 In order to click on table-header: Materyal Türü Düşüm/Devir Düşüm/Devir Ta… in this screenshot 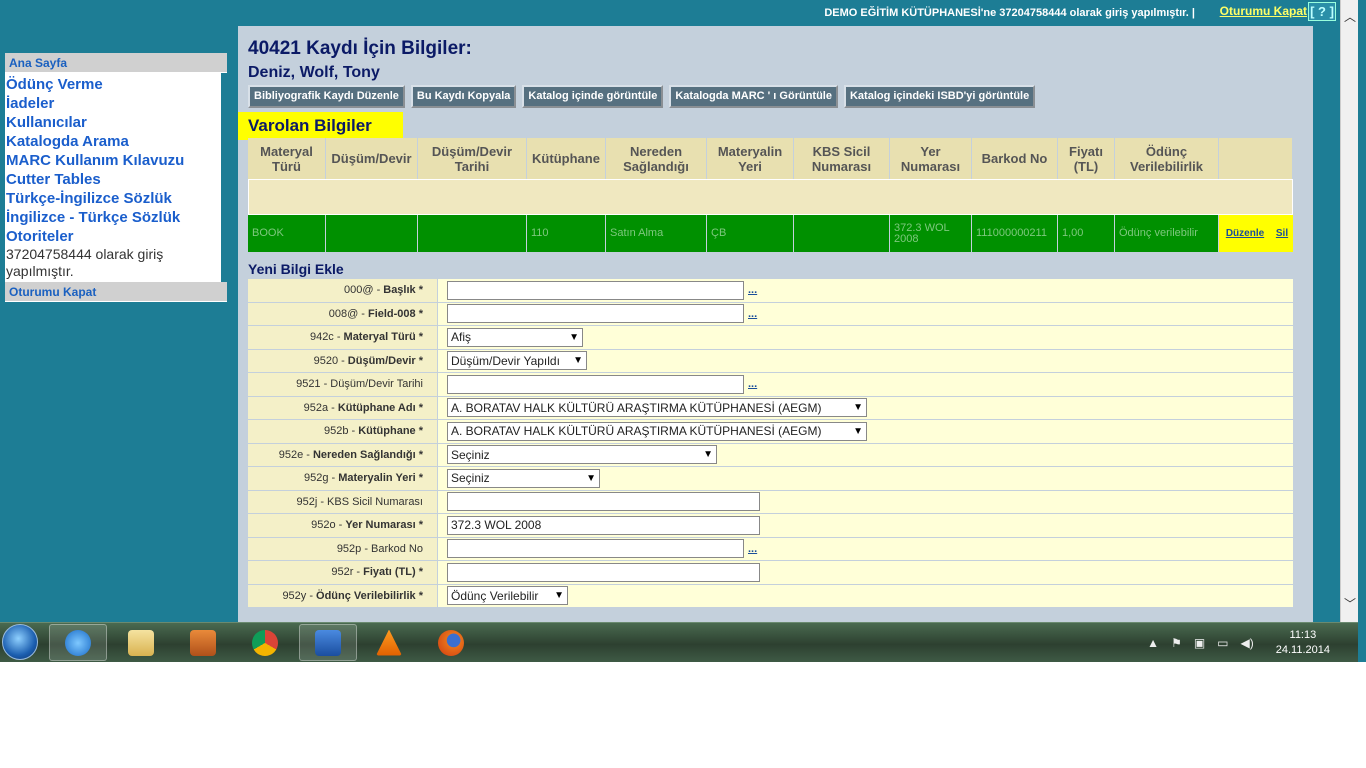, I will do `click(770, 158)`.